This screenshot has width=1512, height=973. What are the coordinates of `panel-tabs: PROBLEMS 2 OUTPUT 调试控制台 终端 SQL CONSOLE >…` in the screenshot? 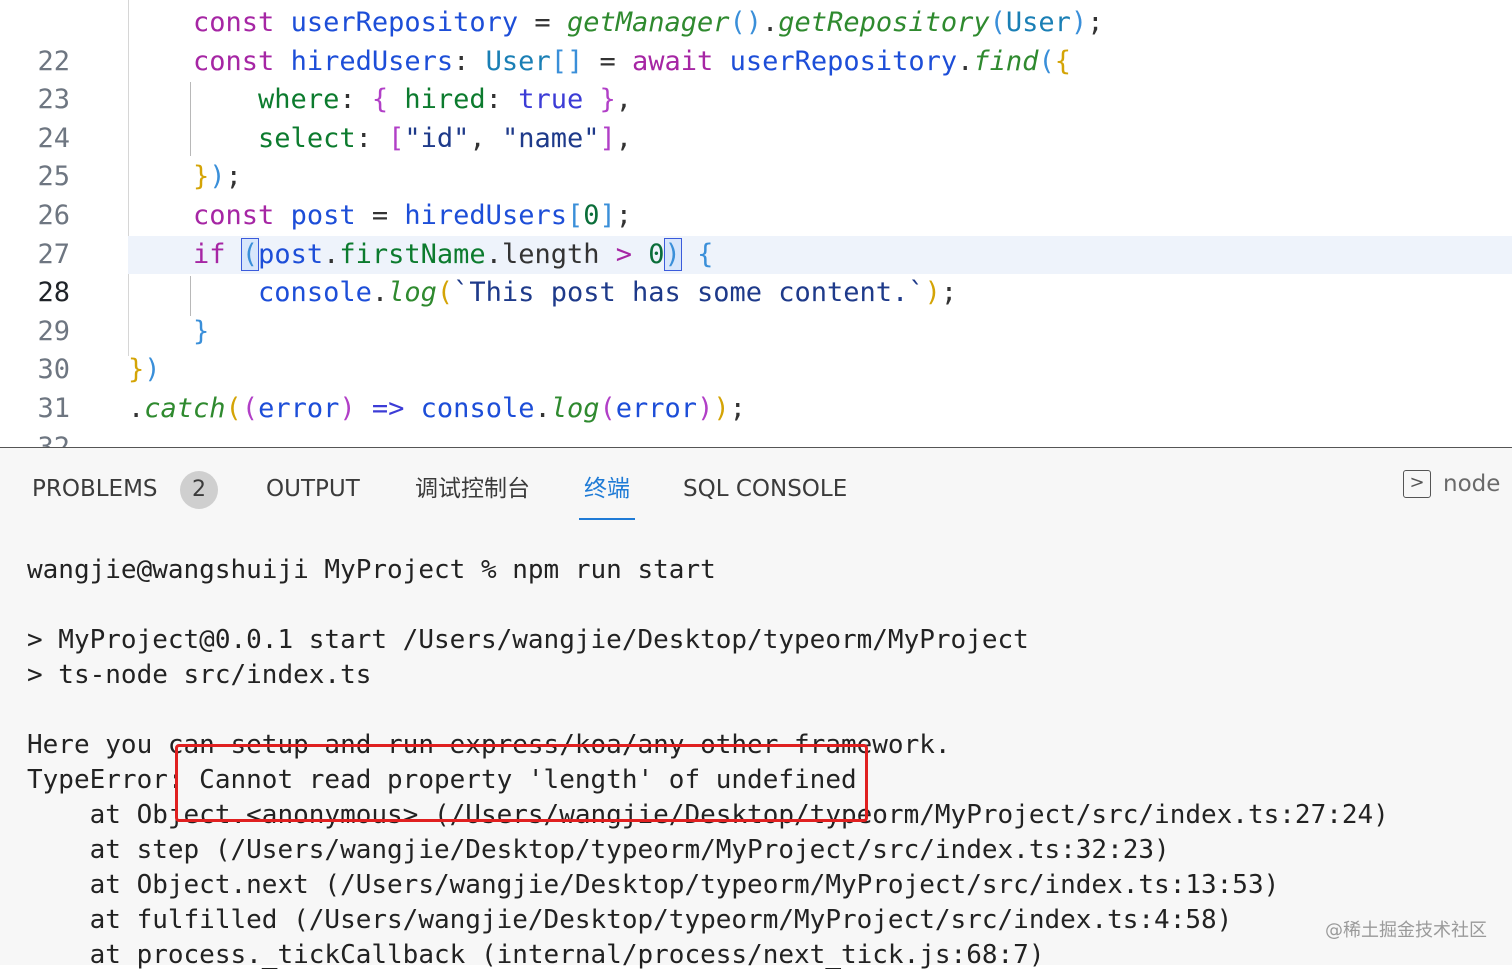 It's located at (756, 488).